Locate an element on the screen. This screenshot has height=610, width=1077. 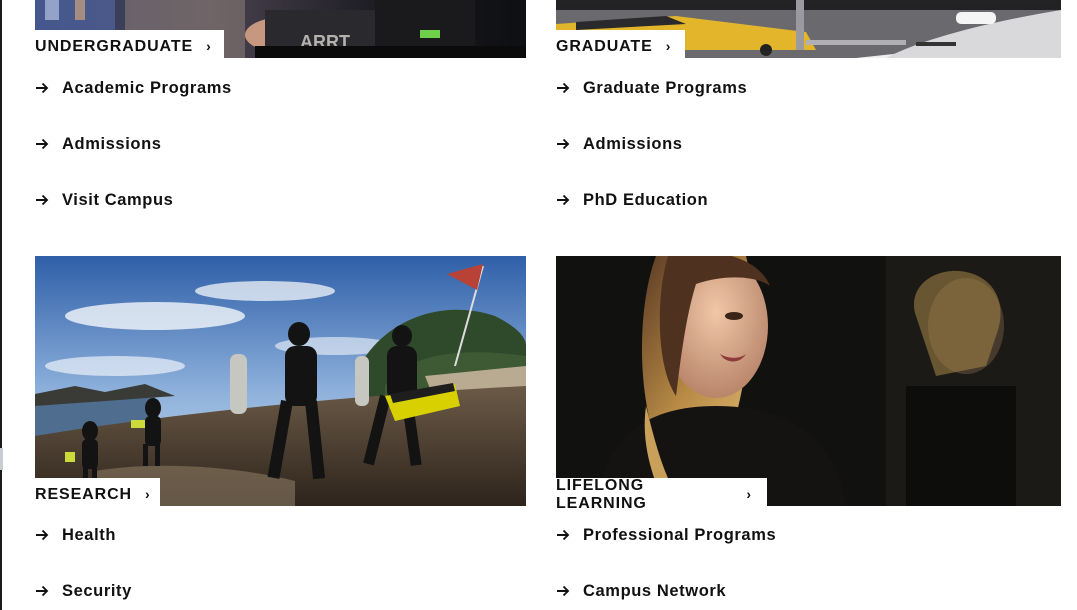
link-graduate-programs: Graduate Programs is located at coordinates (651, 88).